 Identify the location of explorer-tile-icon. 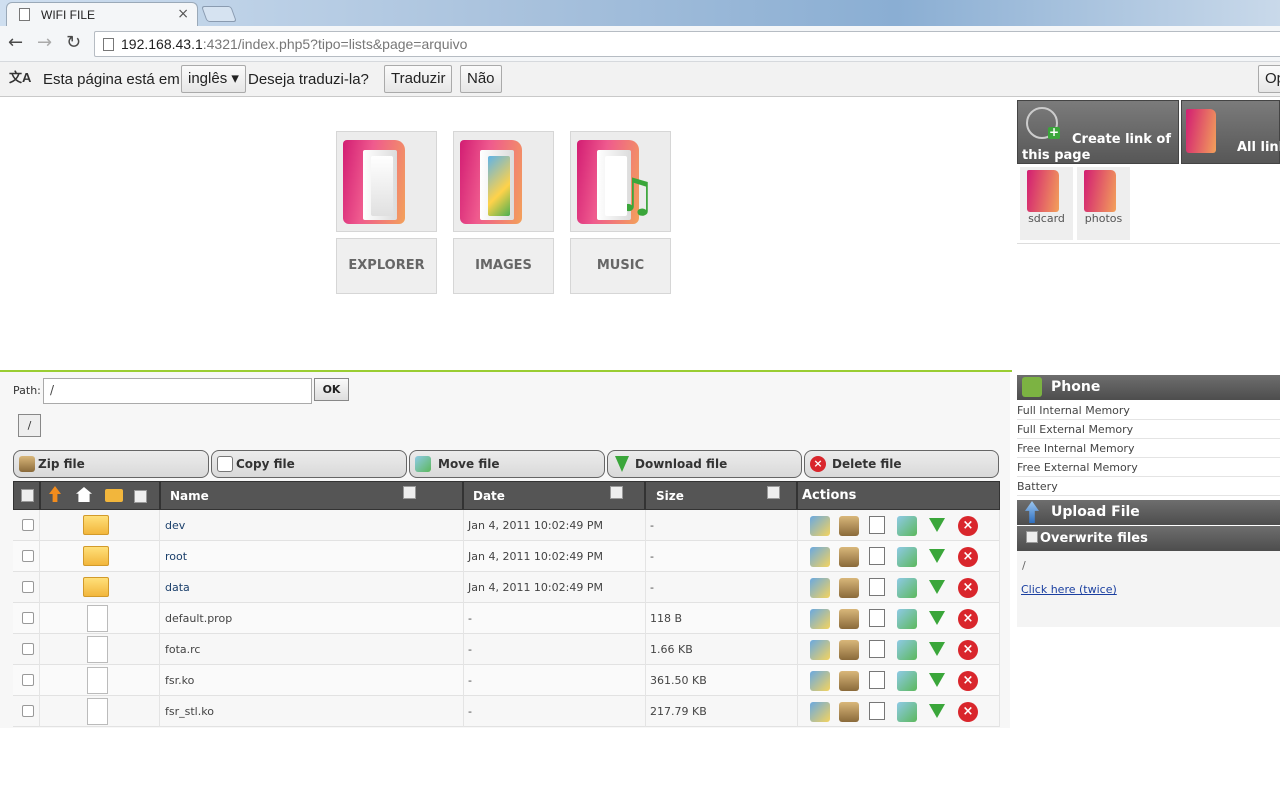
(386, 181).